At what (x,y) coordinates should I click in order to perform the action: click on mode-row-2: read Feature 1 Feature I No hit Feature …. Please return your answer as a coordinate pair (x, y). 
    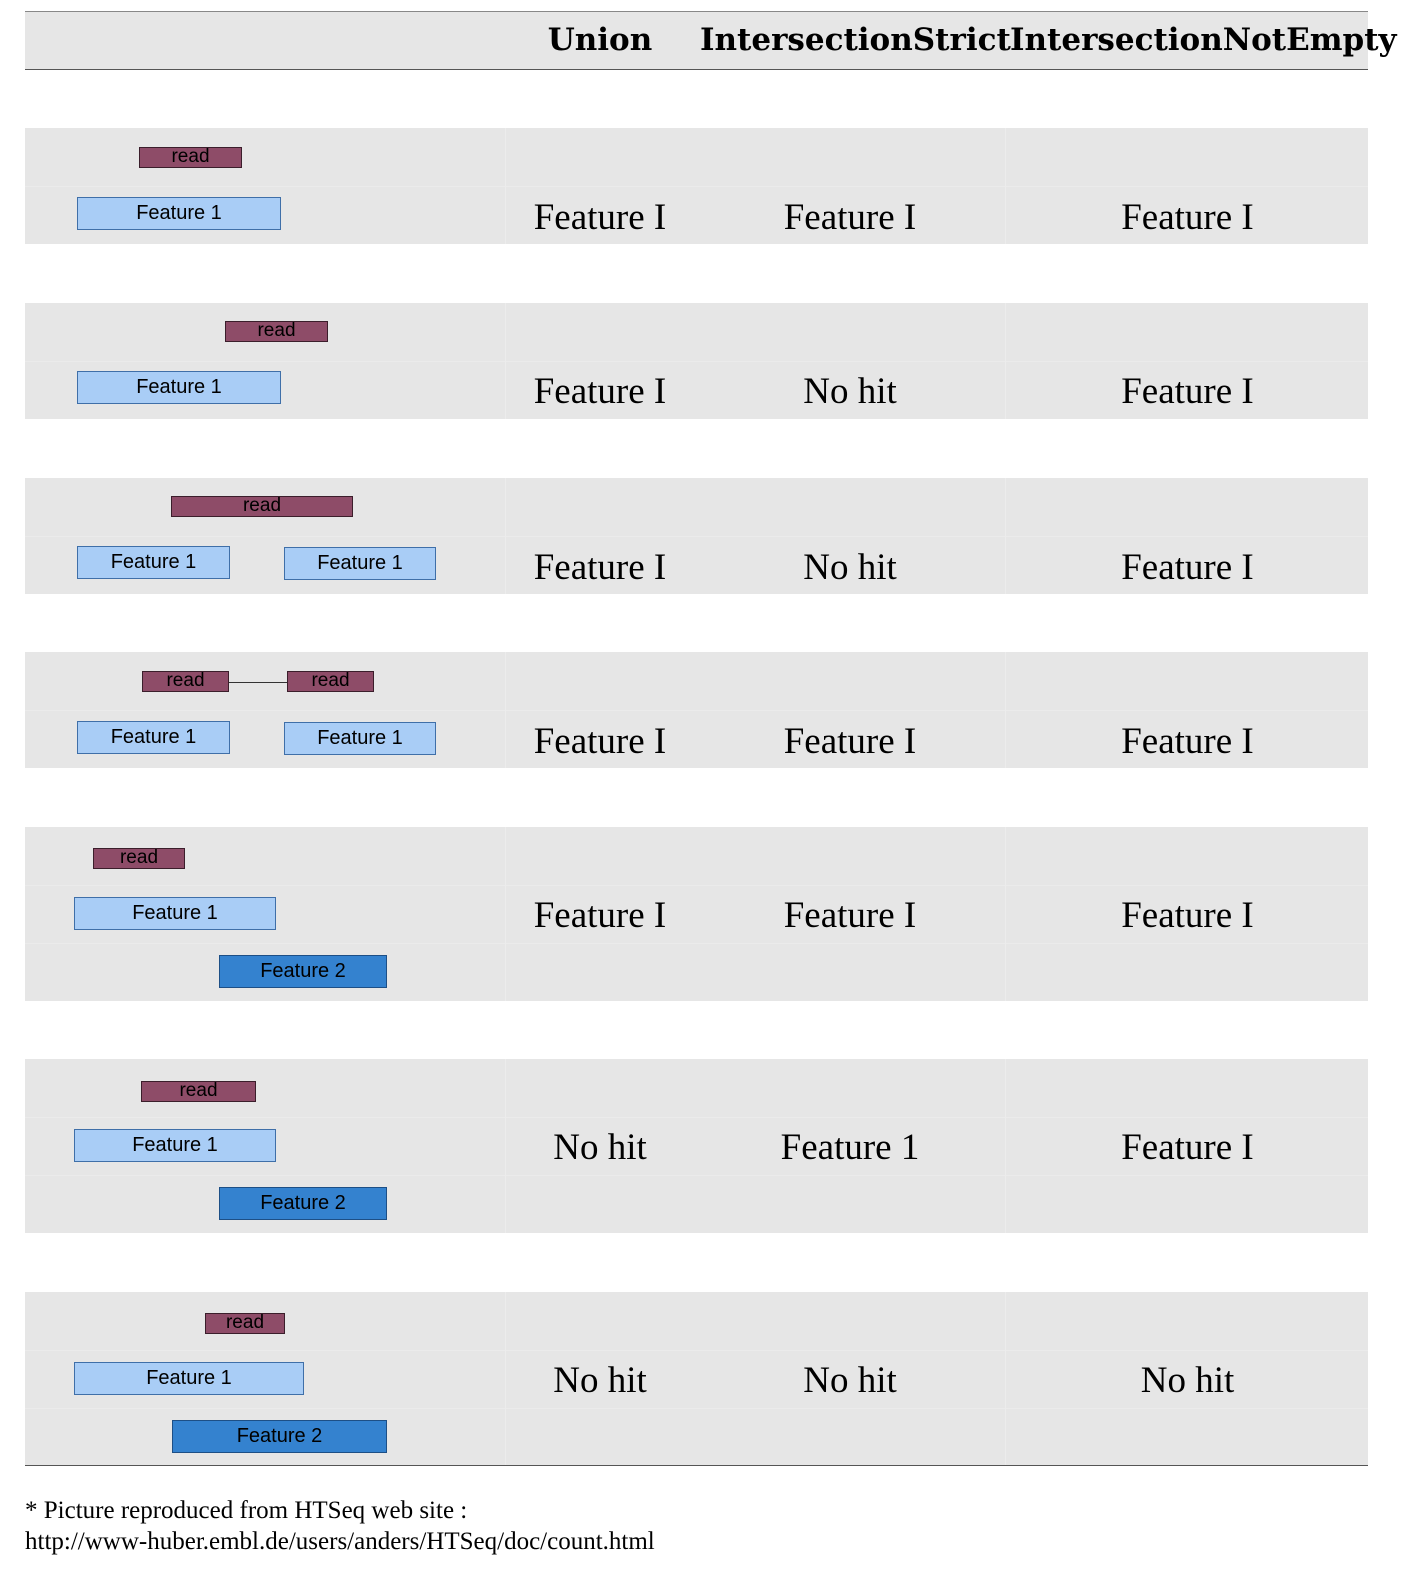
    Looking at the image, I should click on (696, 361).